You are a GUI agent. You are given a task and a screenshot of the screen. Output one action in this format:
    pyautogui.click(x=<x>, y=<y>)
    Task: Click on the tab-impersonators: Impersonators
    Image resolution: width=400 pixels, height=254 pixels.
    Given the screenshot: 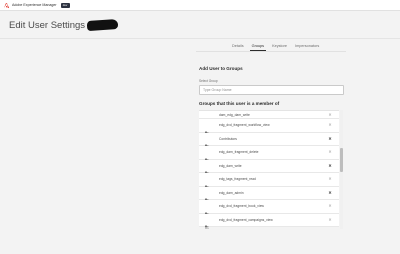 What is the action you would take?
    pyautogui.click(x=307, y=47)
    